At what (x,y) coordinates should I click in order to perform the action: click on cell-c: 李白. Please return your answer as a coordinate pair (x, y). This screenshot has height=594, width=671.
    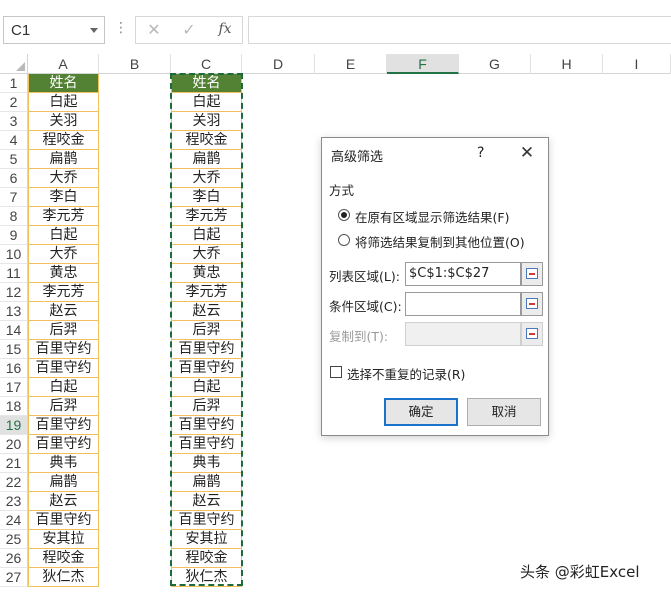
    Looking at the image, I should click on (206, 197).